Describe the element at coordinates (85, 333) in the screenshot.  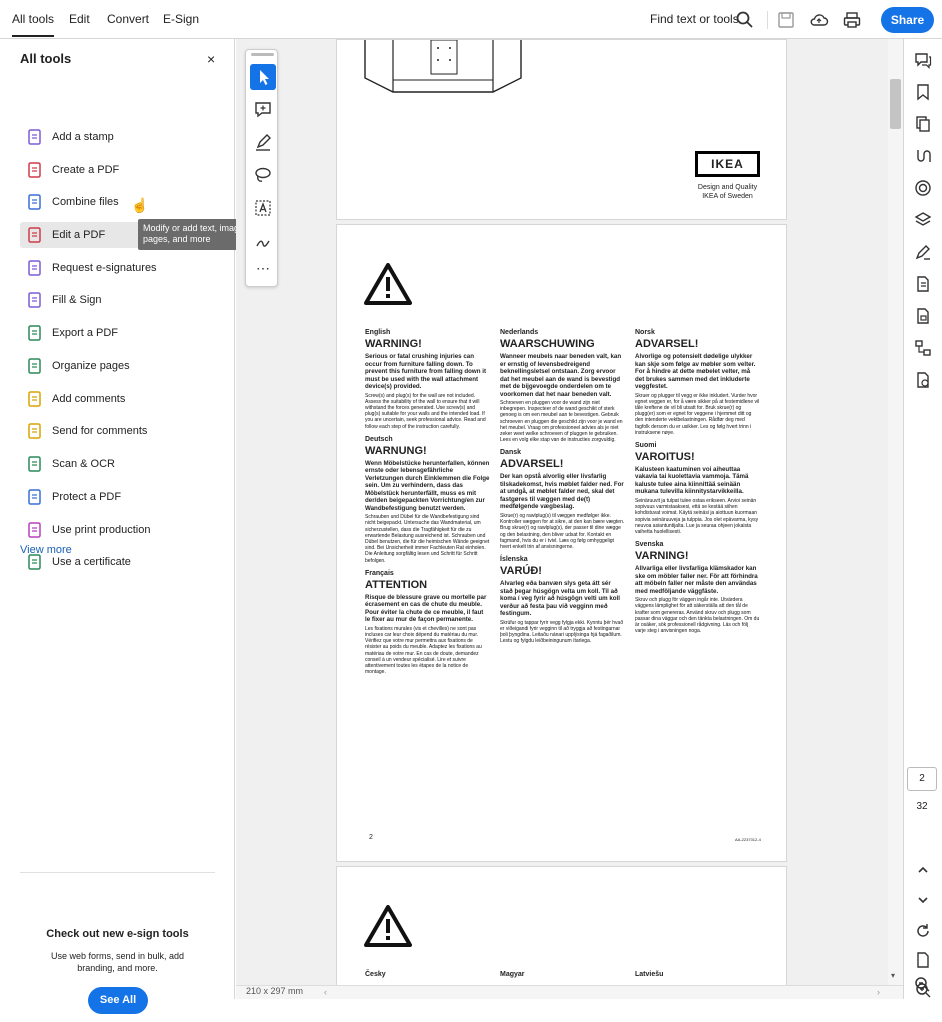
I see `tool-label: Export a PDF` at that location.